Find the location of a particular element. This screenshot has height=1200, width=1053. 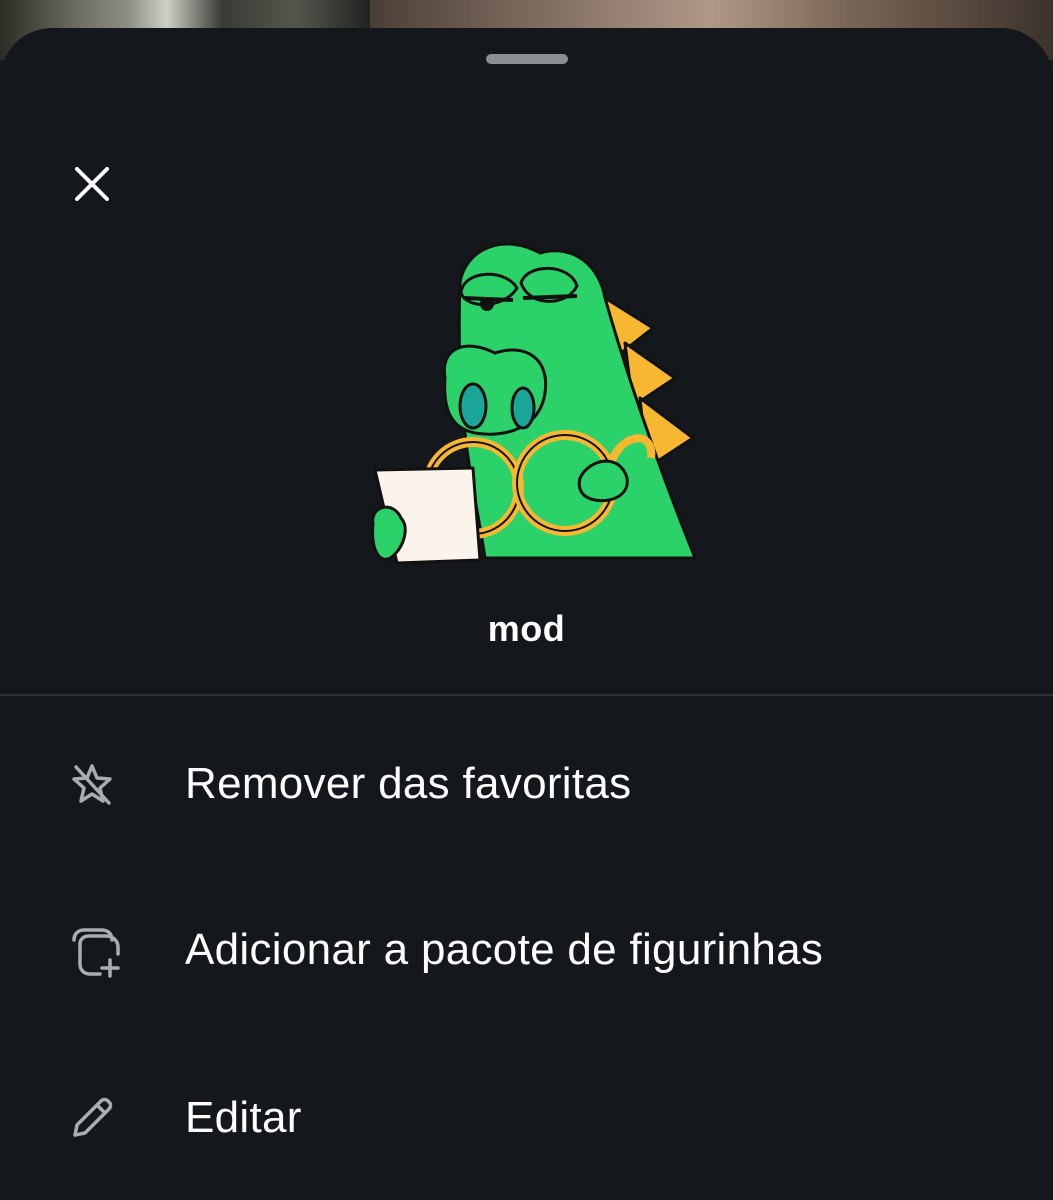

close-button is located at coordinates (92, 184).